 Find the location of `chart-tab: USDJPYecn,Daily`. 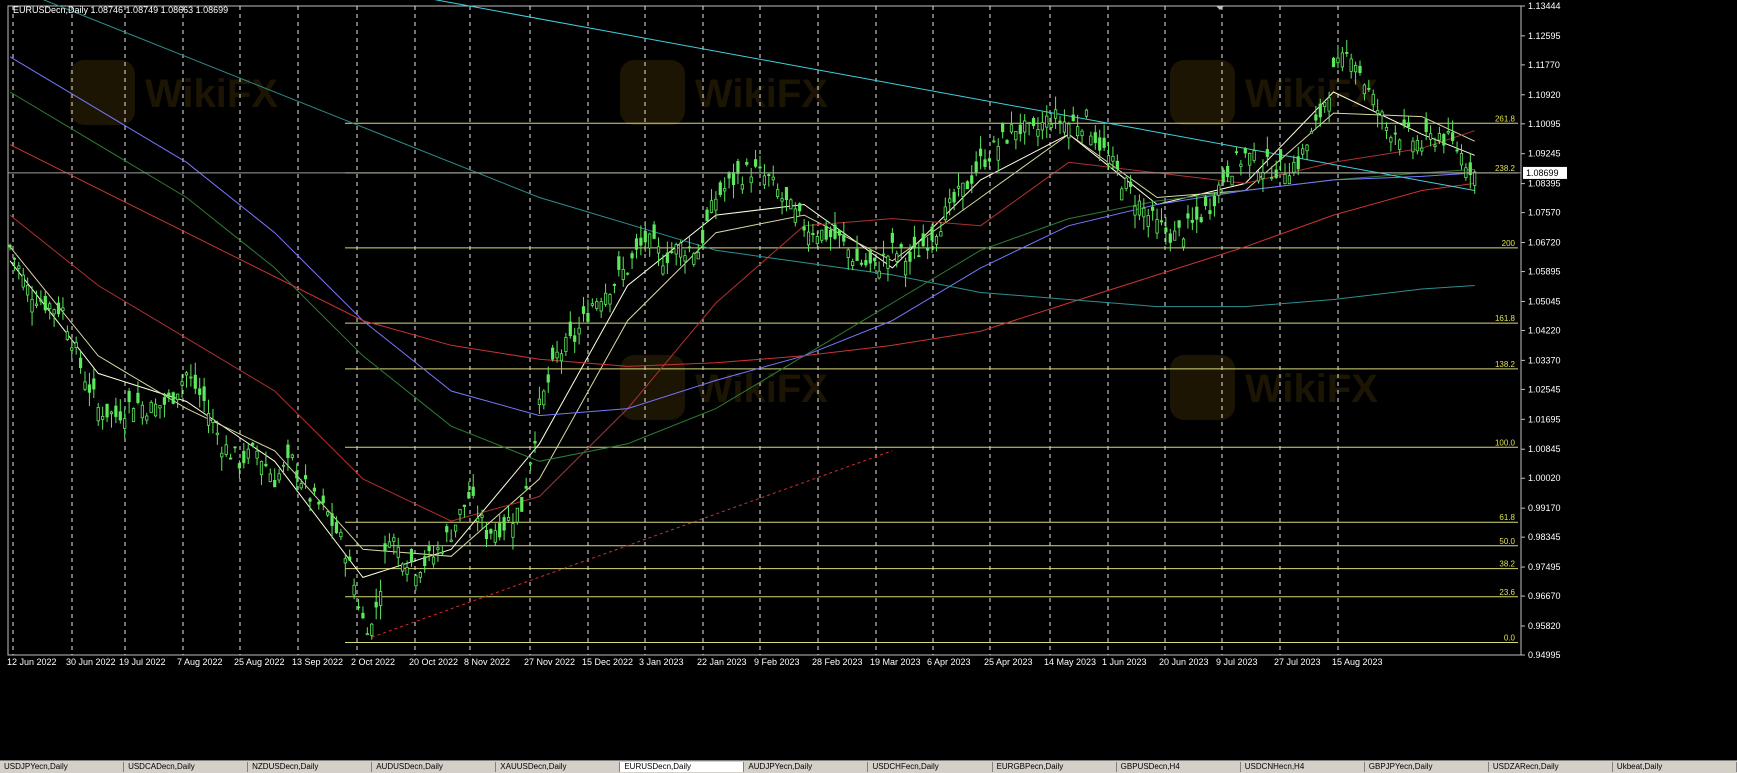

chart-tab: USDJPYecn,Daily is located at coordinates (62, 767).